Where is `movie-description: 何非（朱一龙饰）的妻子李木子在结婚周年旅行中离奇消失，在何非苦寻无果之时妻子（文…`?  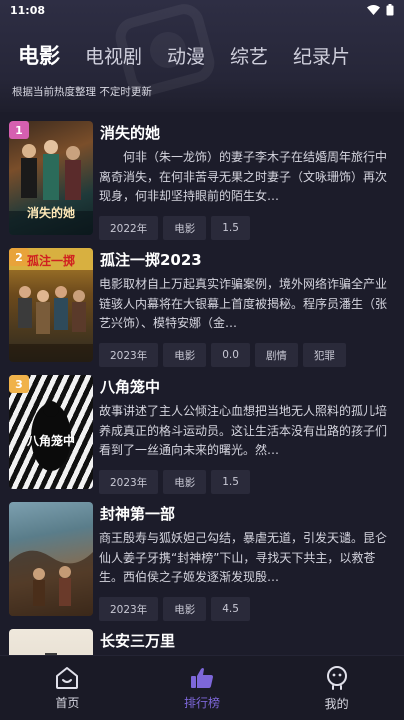
movie-description: 何非（朱一龙饰）的妻子李木子在结婚周年旅行中离奇消失，在何非苦寻无果之时妻子（文… is located at coordinates (243, 176).